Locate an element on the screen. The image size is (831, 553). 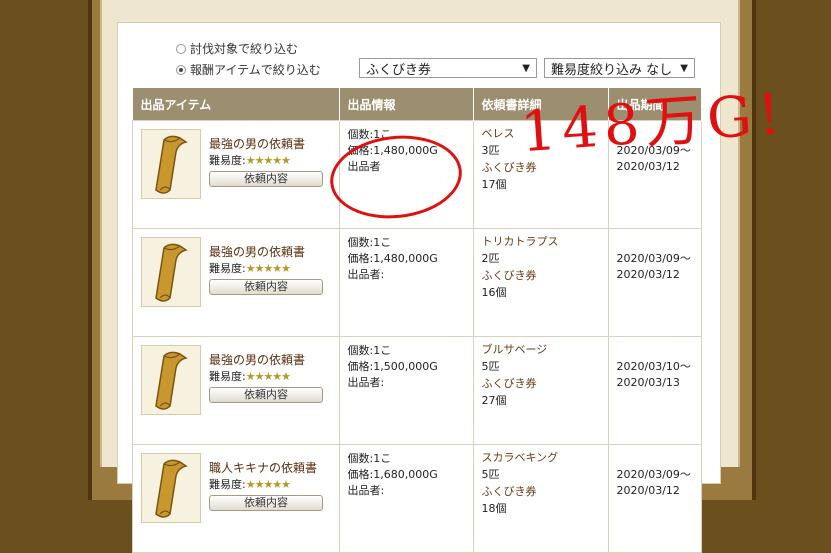
radio-label: 報酬アイテムで絞り込む is located at coordinates (255, 70).